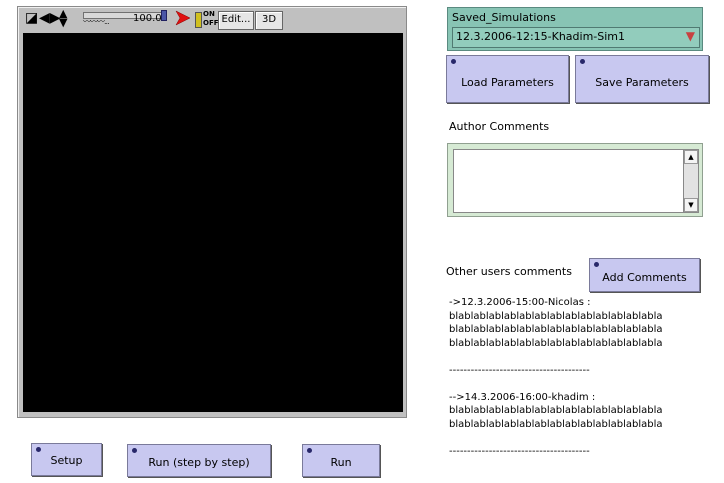 The image size is (724, 483). I want to click on fullscreen-icon: ◪, so click(31, 18).